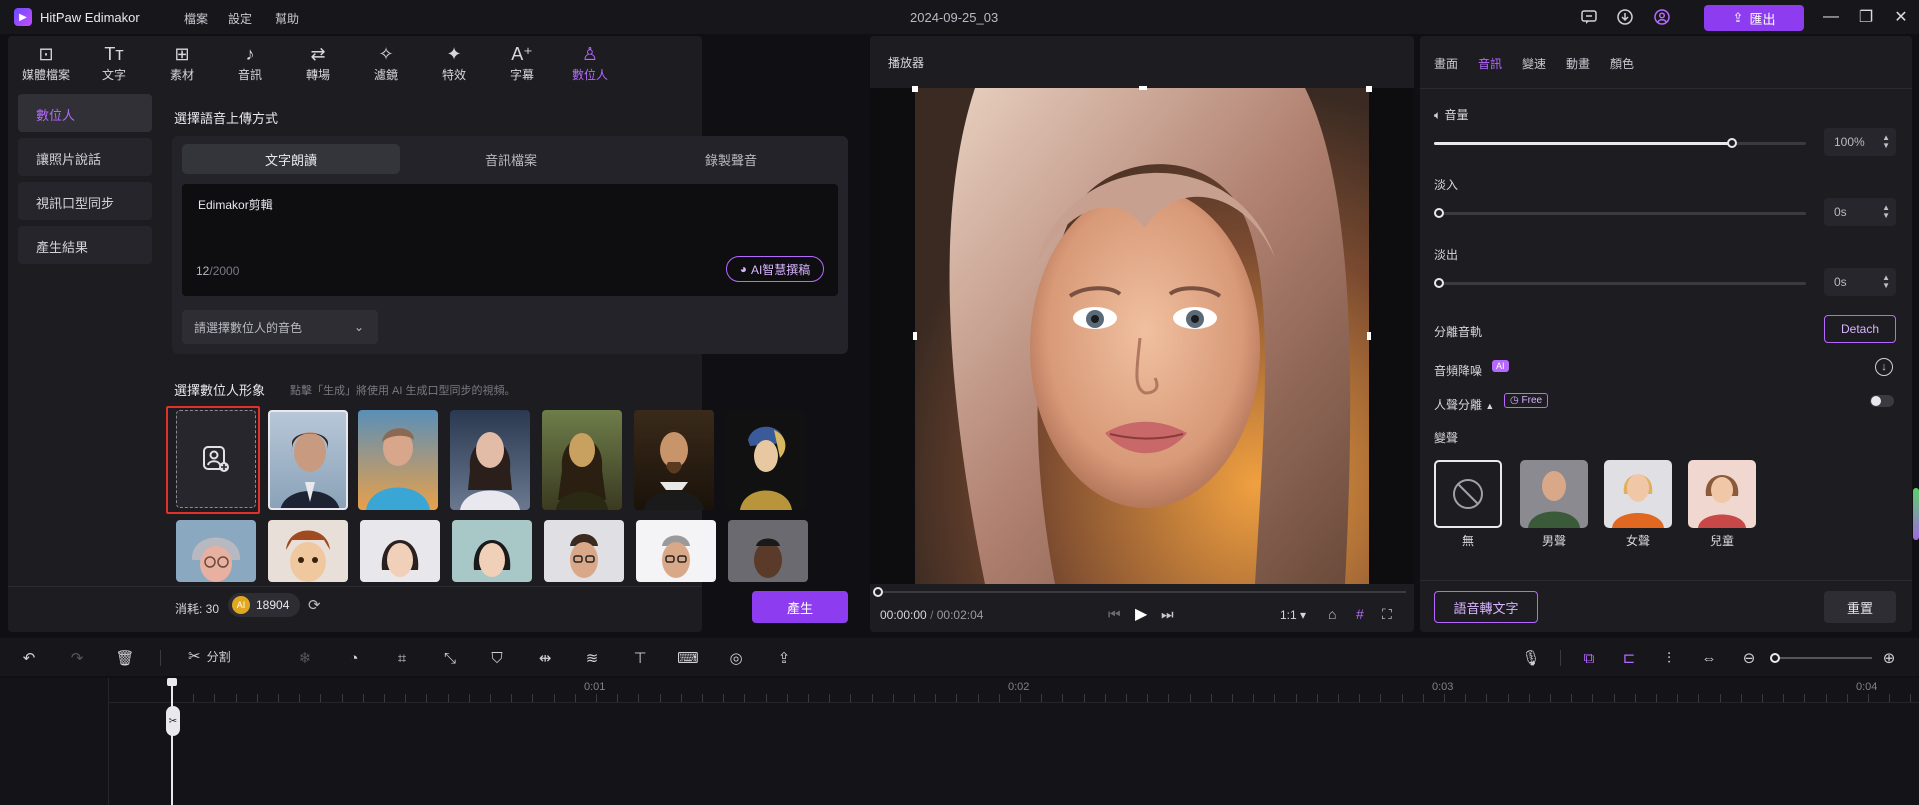 The image size is (1919, 805). Describe the element at coordinates (510, 240) in the screenshot. I see `script-textarea: Edimakor剪輯 12/2000 ◕ AI智慧撰稿` at that location.